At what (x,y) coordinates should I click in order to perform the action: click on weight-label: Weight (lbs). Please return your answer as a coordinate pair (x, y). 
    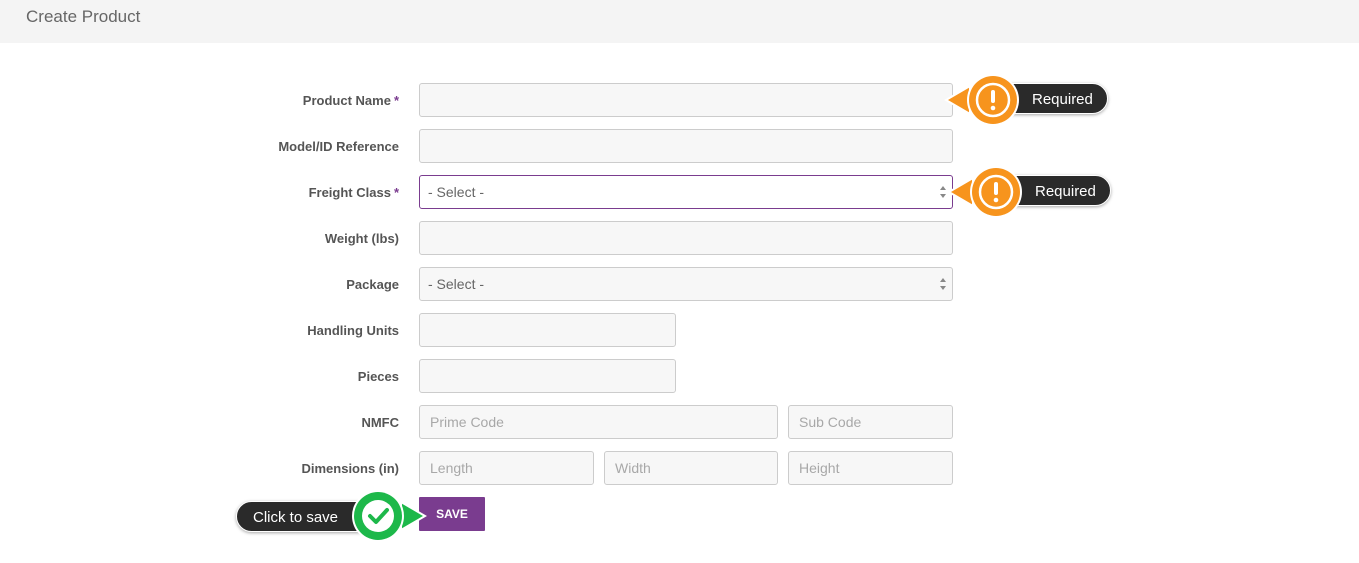
    Looking at the image, I should click on (361, 238).